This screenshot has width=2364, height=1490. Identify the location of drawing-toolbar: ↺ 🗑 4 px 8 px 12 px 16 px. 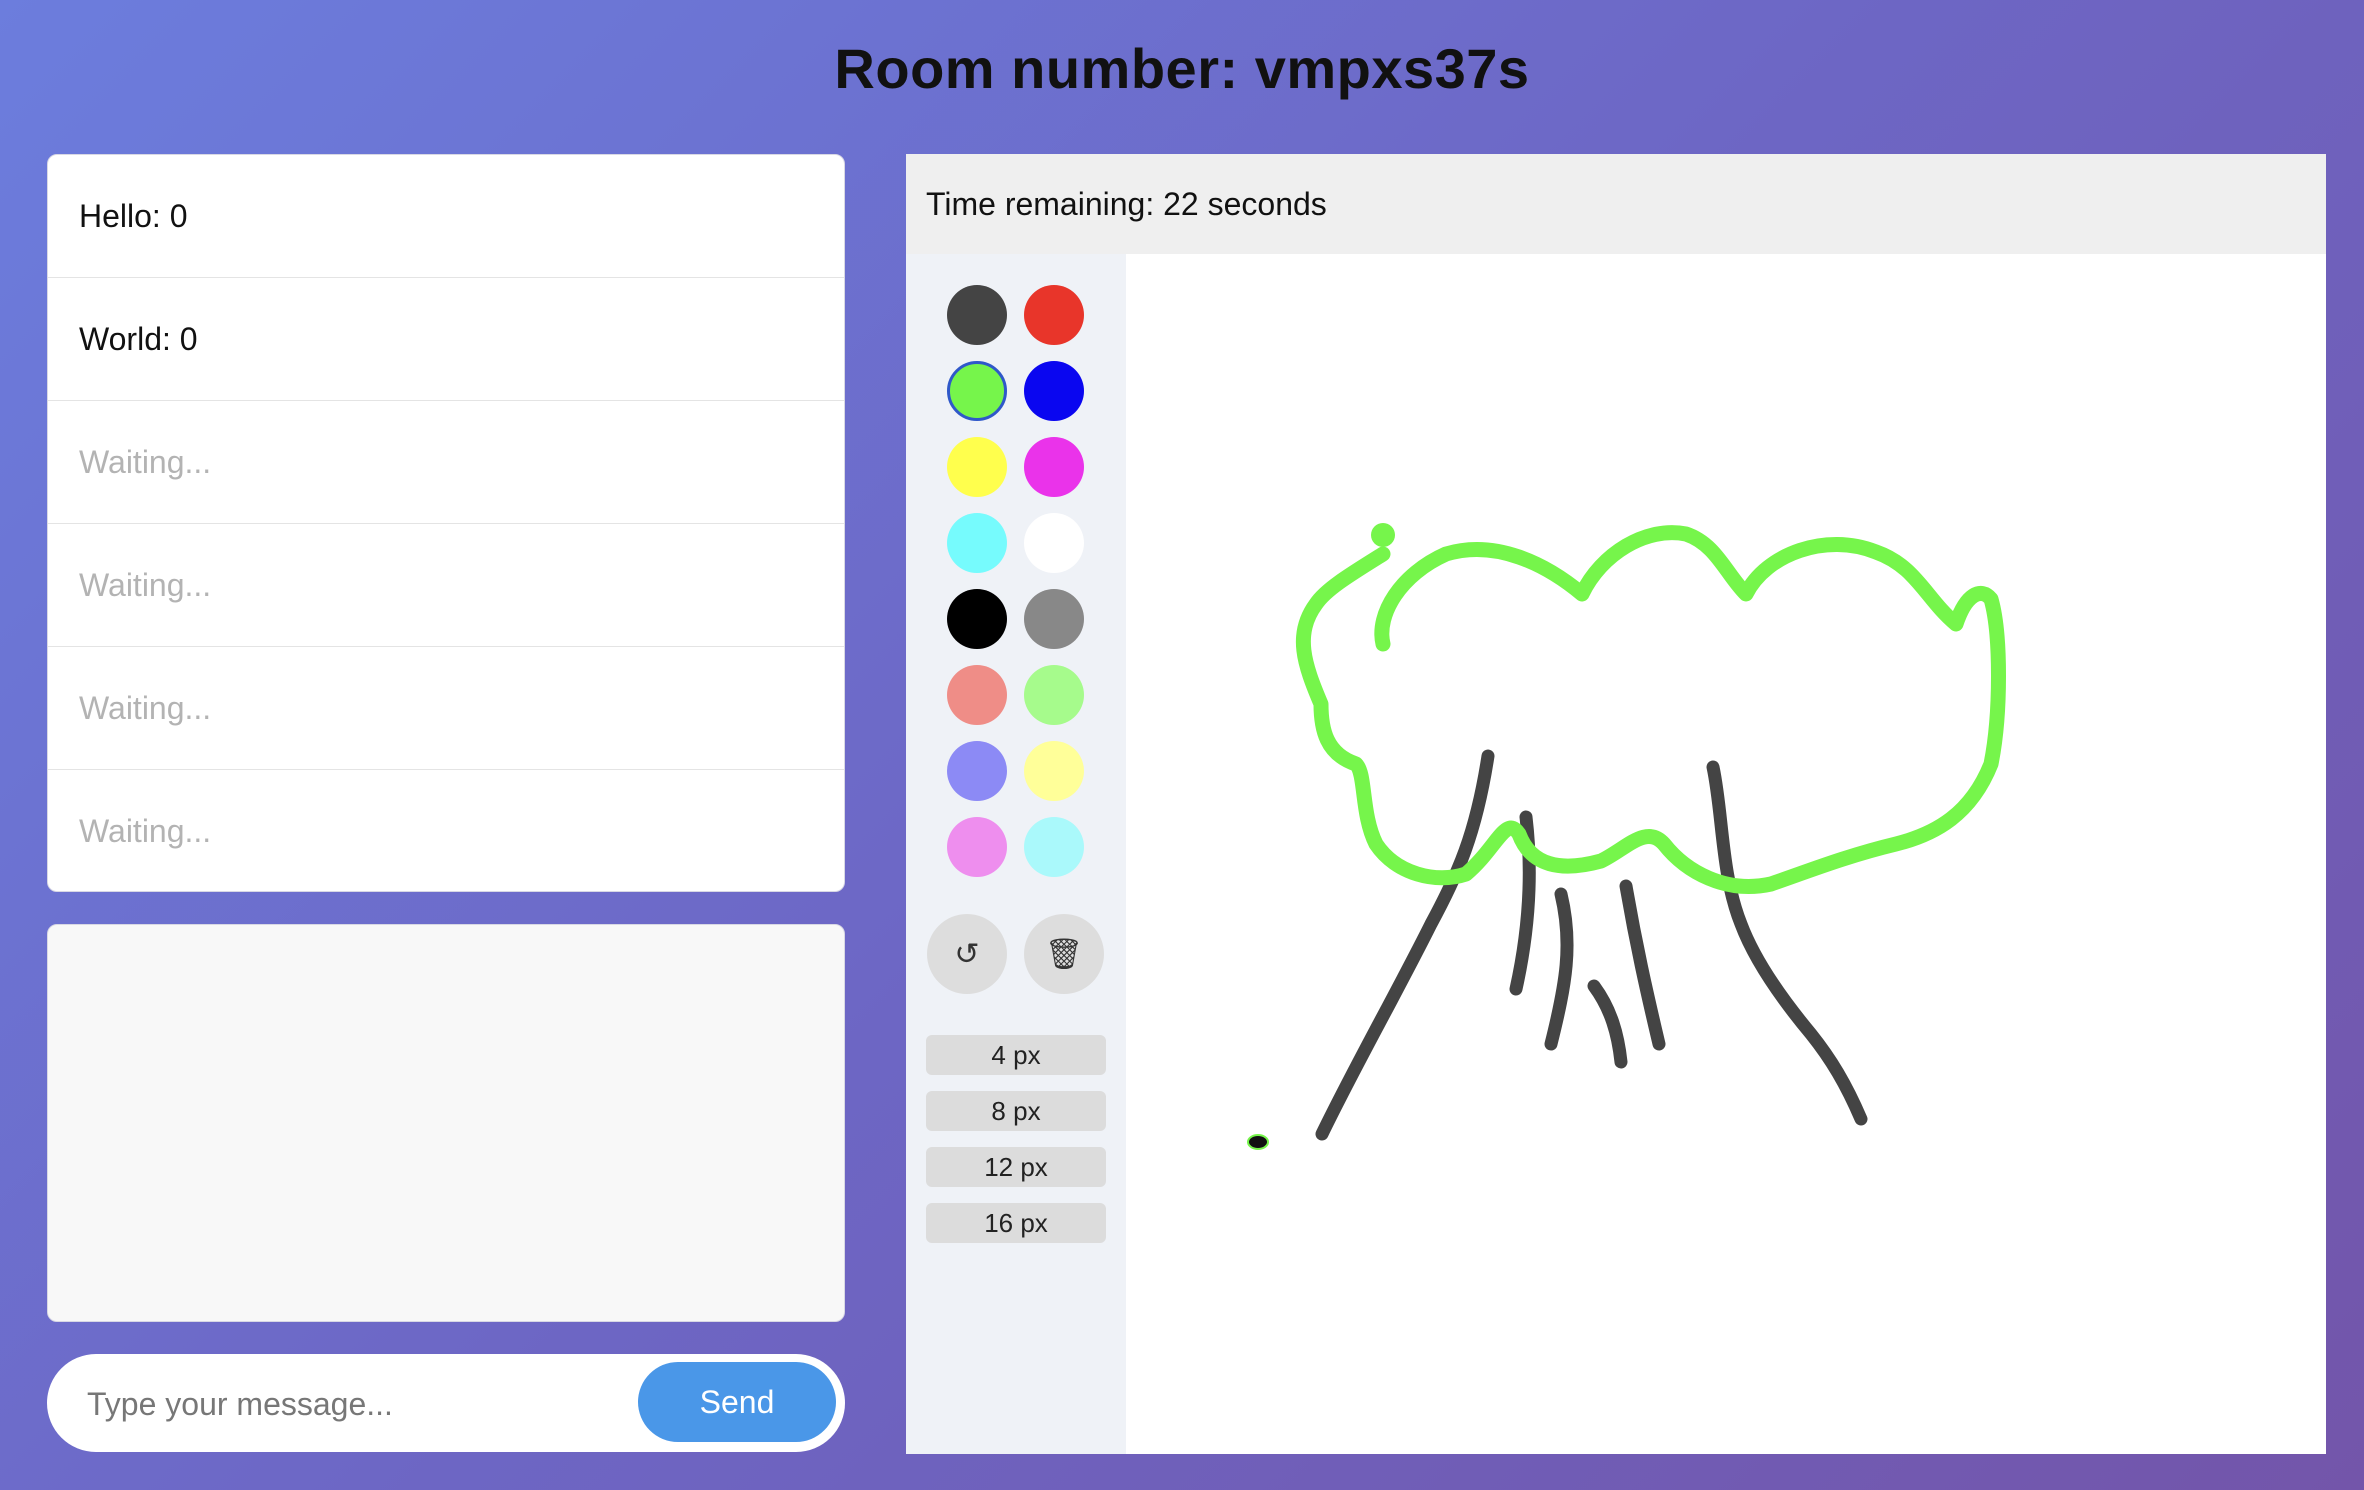
(1016, 854).